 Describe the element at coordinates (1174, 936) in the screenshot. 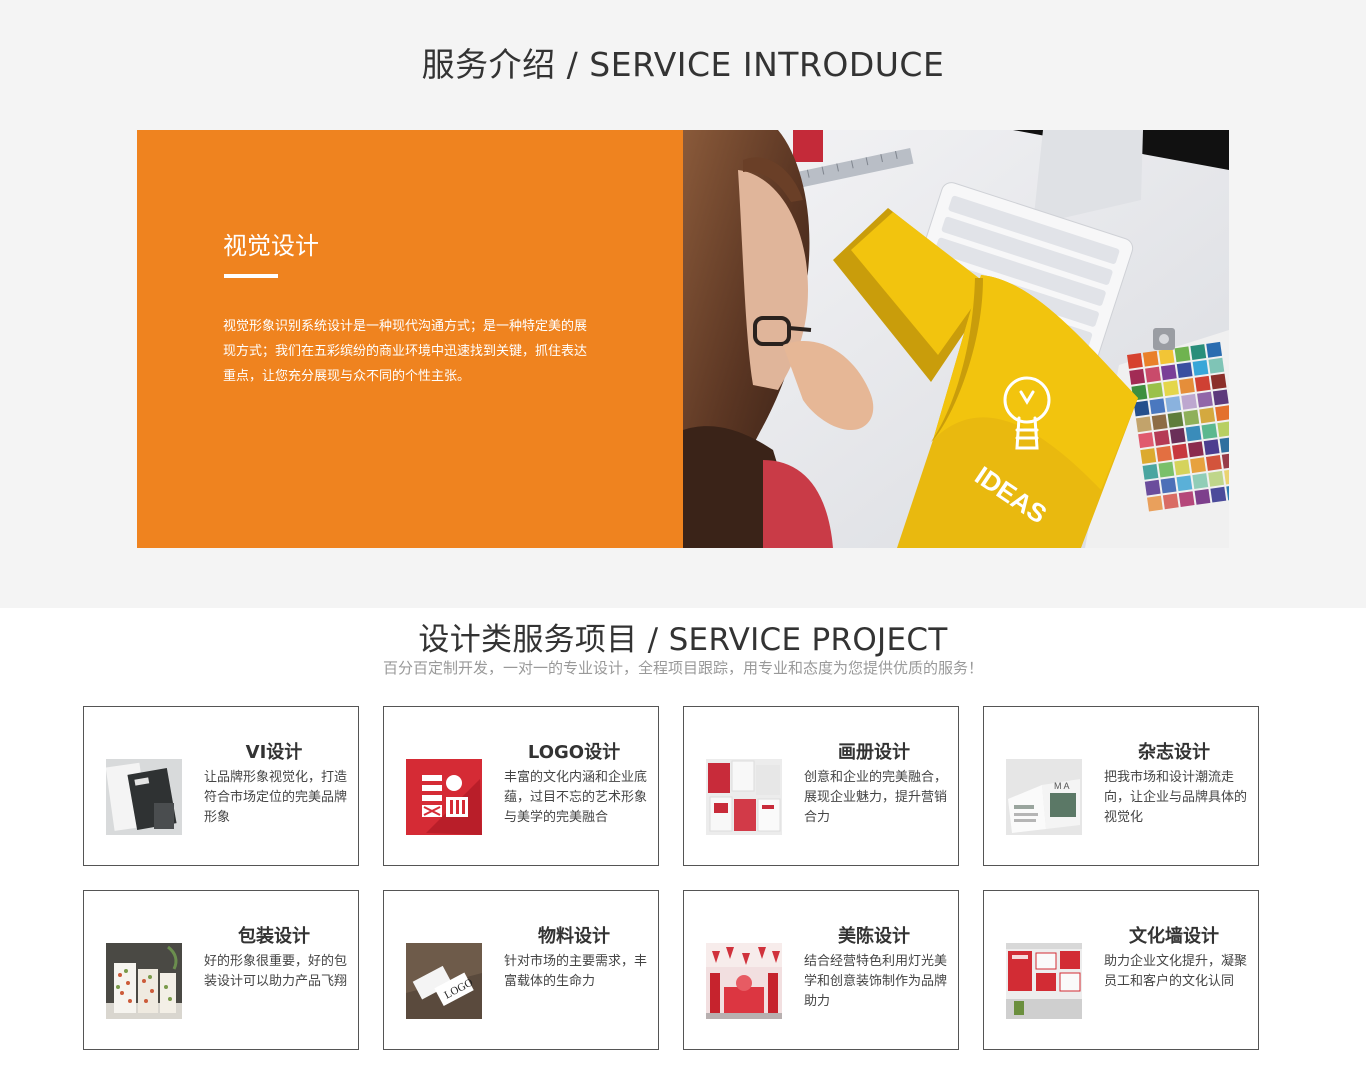

I see `service-title: 文化墙设计` at that location.